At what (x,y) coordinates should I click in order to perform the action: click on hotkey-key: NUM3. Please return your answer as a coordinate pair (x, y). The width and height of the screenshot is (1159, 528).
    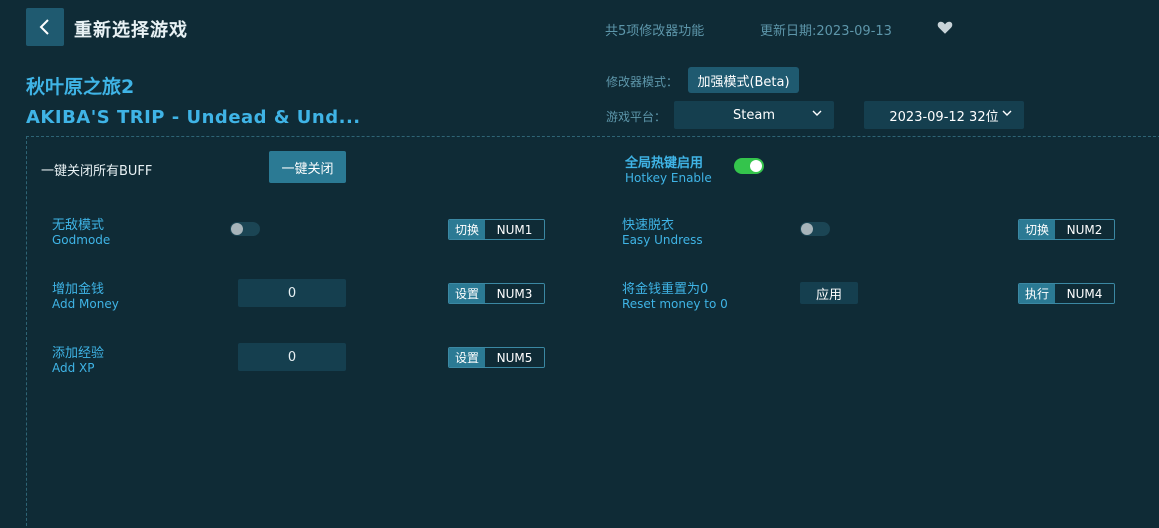
    Looking at the image, I should click on (514, 293).